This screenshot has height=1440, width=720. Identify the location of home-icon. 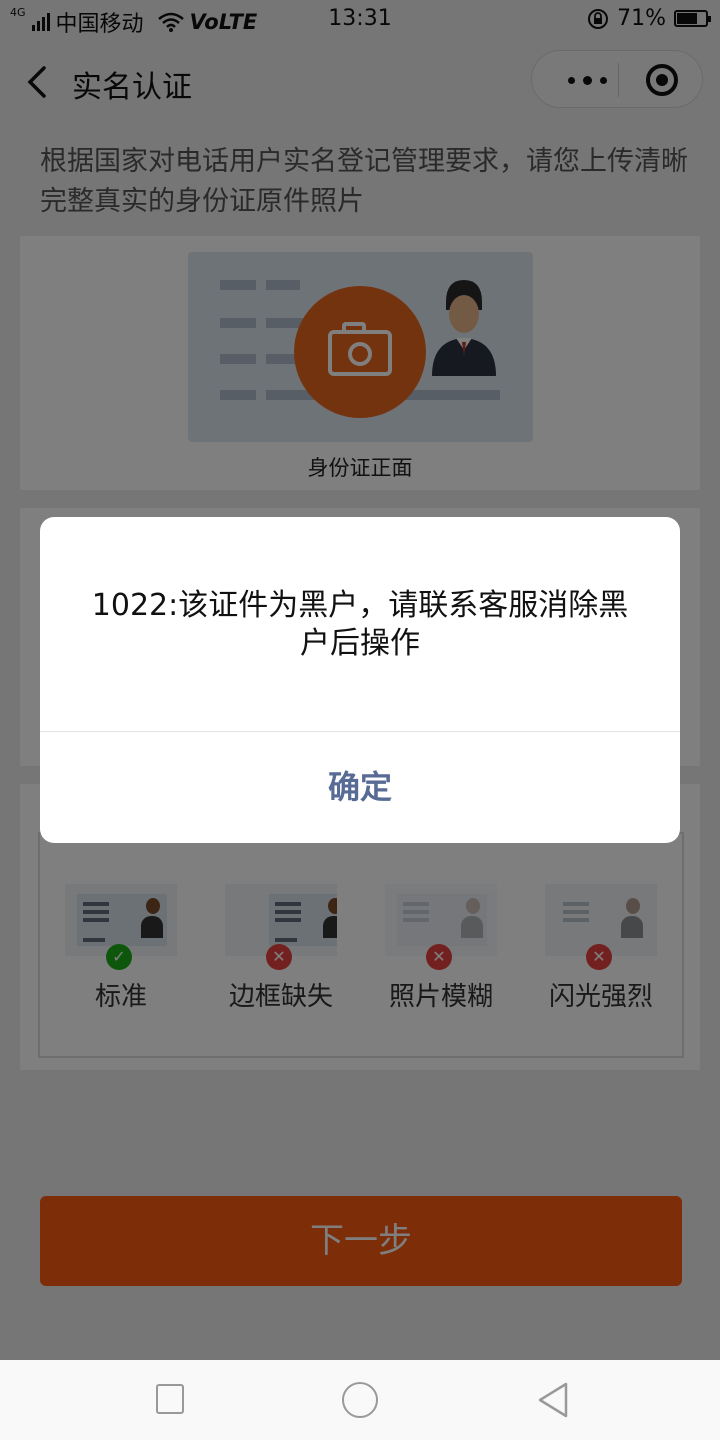
(360, 1400).